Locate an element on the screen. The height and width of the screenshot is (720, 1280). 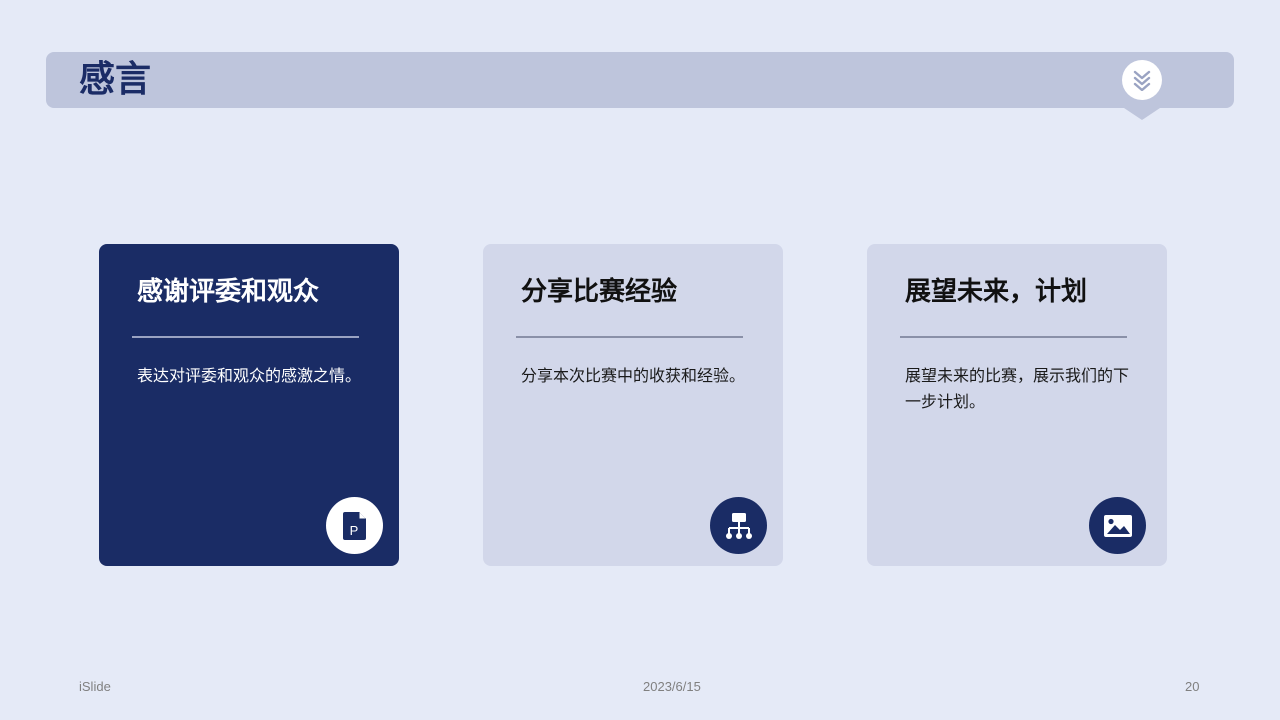
card-description: 展望未来的比赛，展示我们的下一步计划。 is located at coordinates (1017, 388).